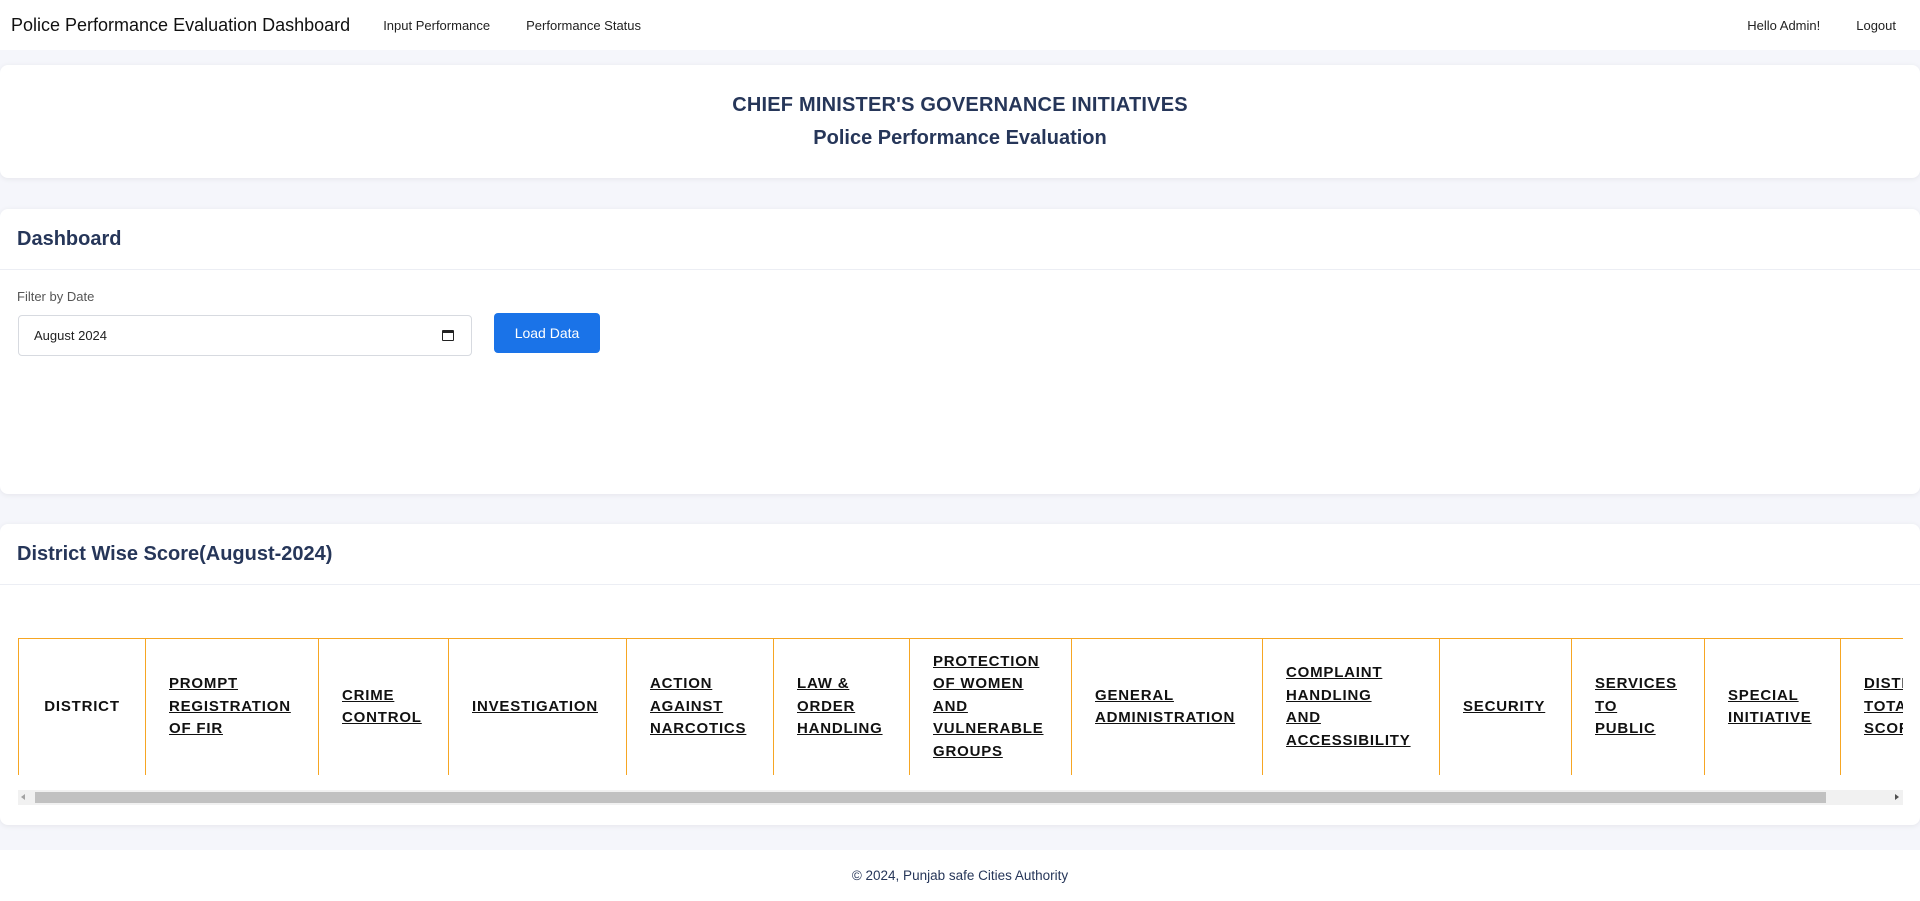  What do you see at coordinates (1883, 706) in the screenshot?
I see `column-header-label: DISTRICTTOTALSCORE` at bounding box center [1883, 706].